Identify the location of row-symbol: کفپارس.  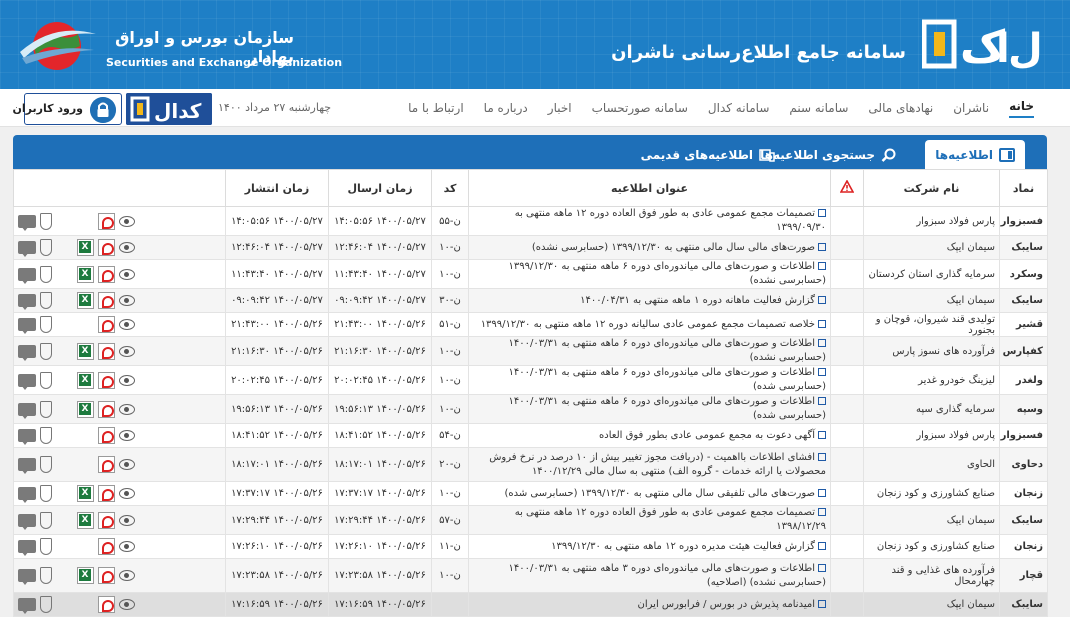
(1023, 351).